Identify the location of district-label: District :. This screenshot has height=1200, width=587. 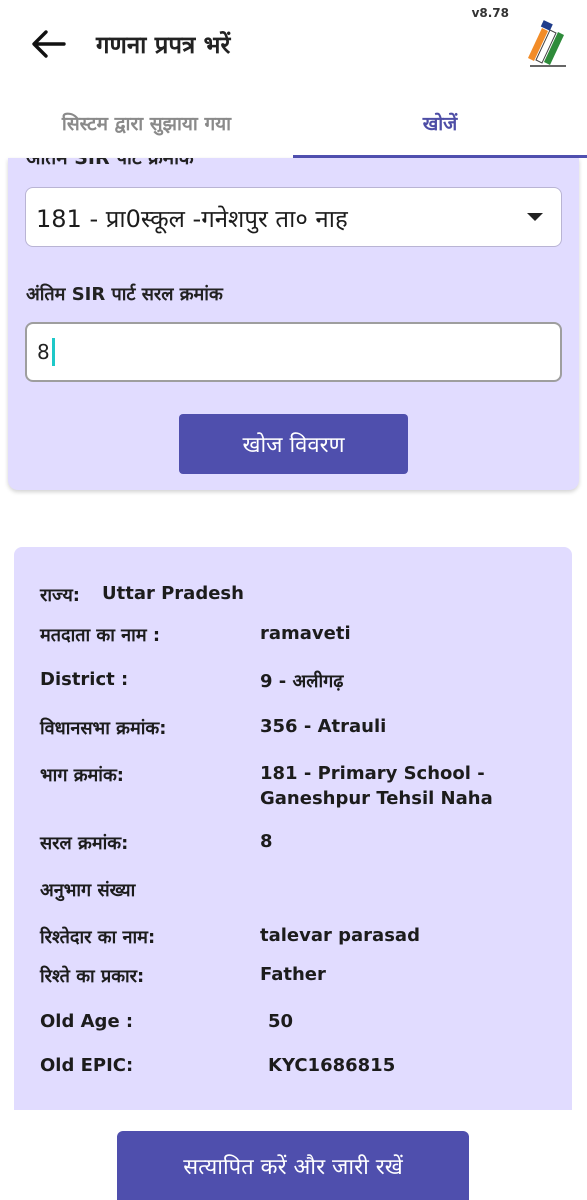
(84, 679).